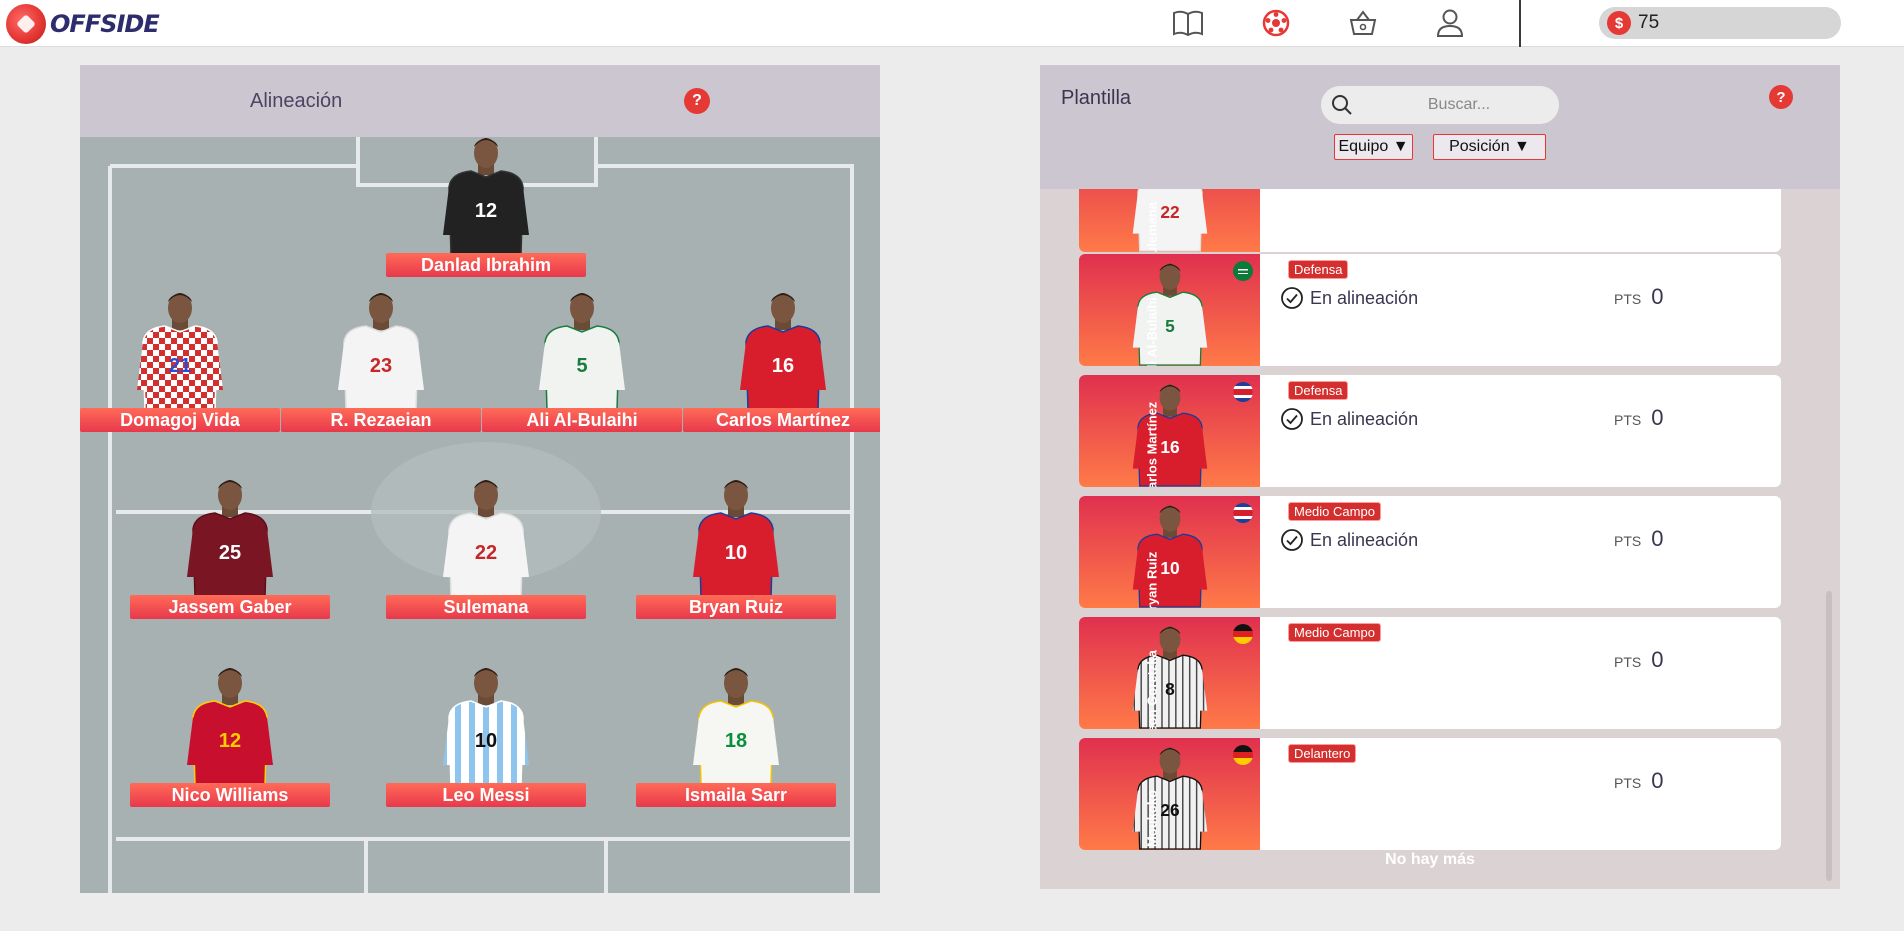  What do you see at coordinates (1430, 220) in the screenshot?
I see `squad-player-card: 22 Sulemana` at bounding box center [1430, 220].